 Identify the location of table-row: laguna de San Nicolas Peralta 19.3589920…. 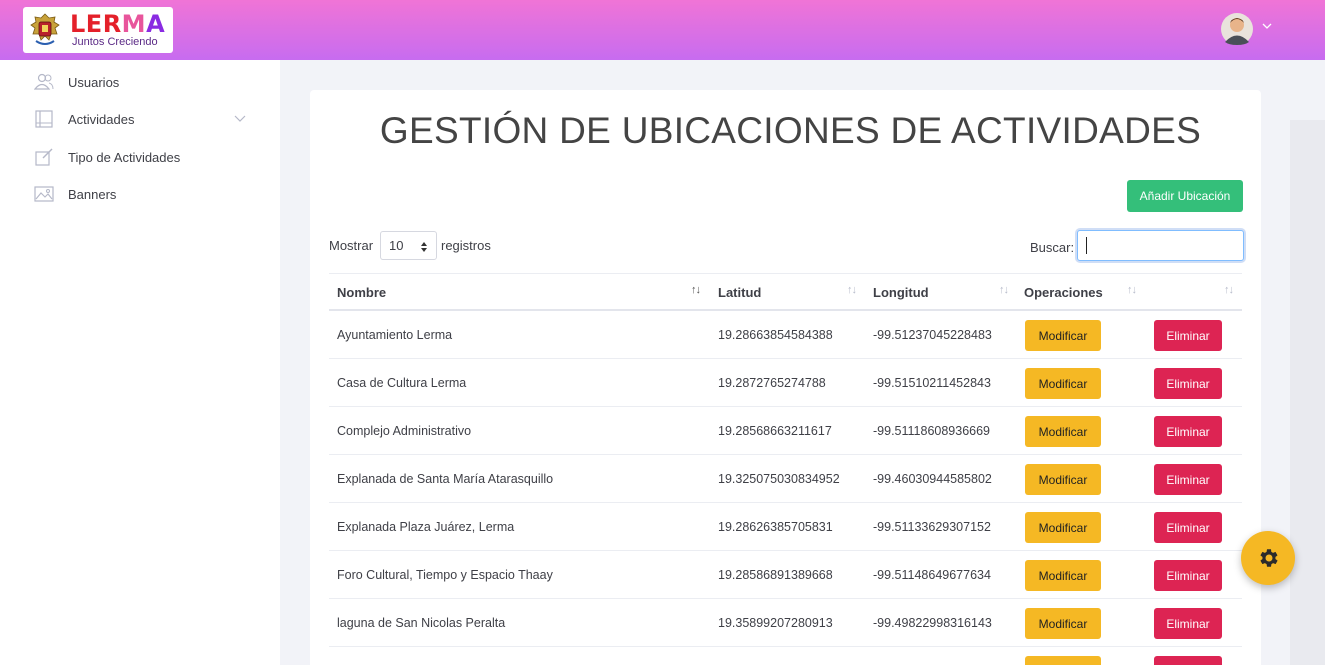
(785, 623).